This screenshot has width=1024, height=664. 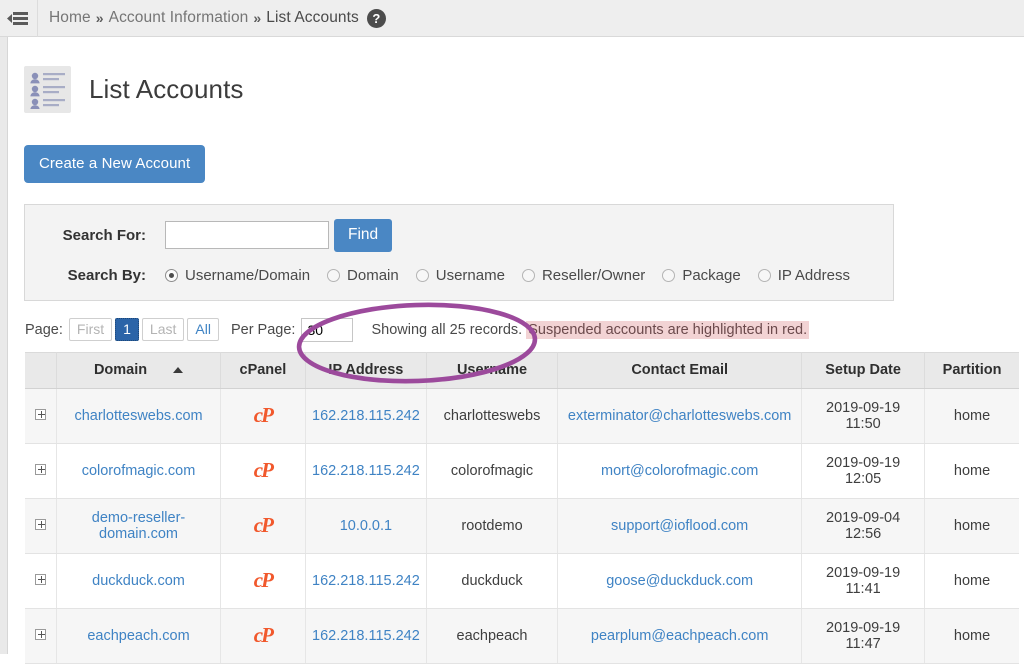 I want to click on cell-contact-email: support@ioflood.com, so click(x=680, y=526).